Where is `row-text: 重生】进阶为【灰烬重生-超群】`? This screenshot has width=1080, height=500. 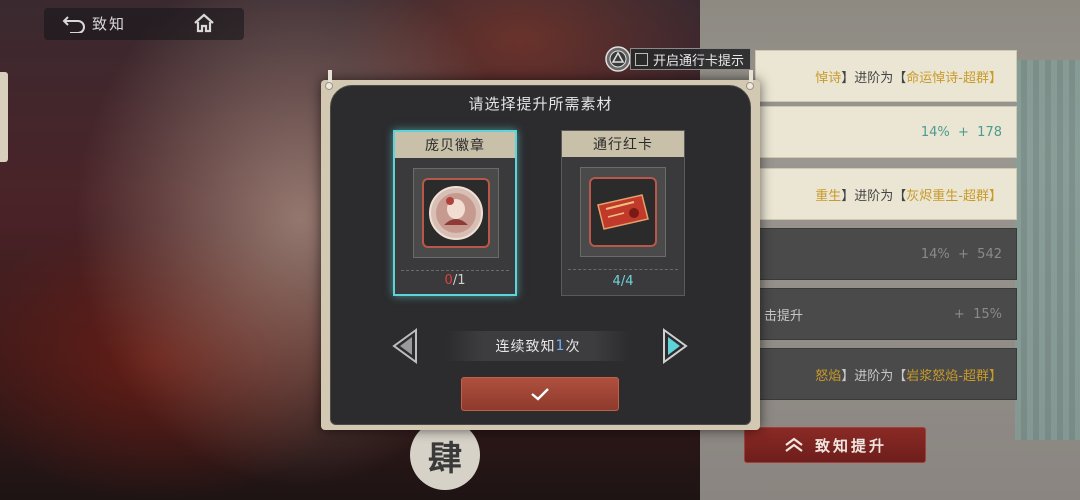 row-text: 重生】进阶为【灰烬重生-超群】 is located at coordinates (908, 196).